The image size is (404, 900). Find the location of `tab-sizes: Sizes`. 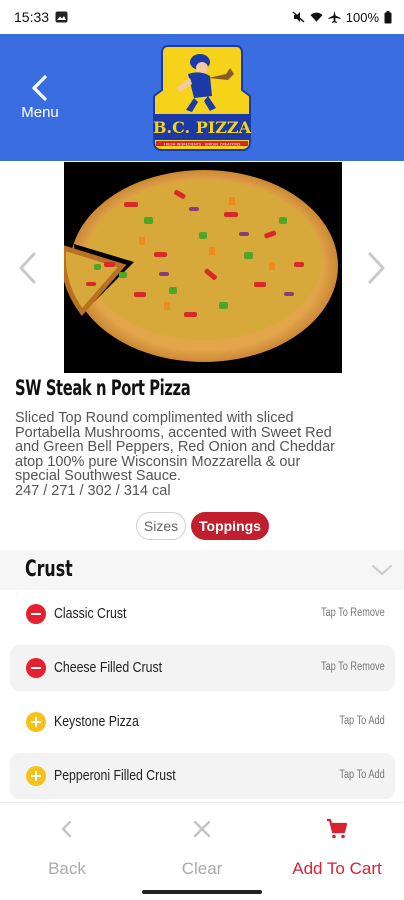

tab-sizes: Sizes is located at coordinates (161, 526).